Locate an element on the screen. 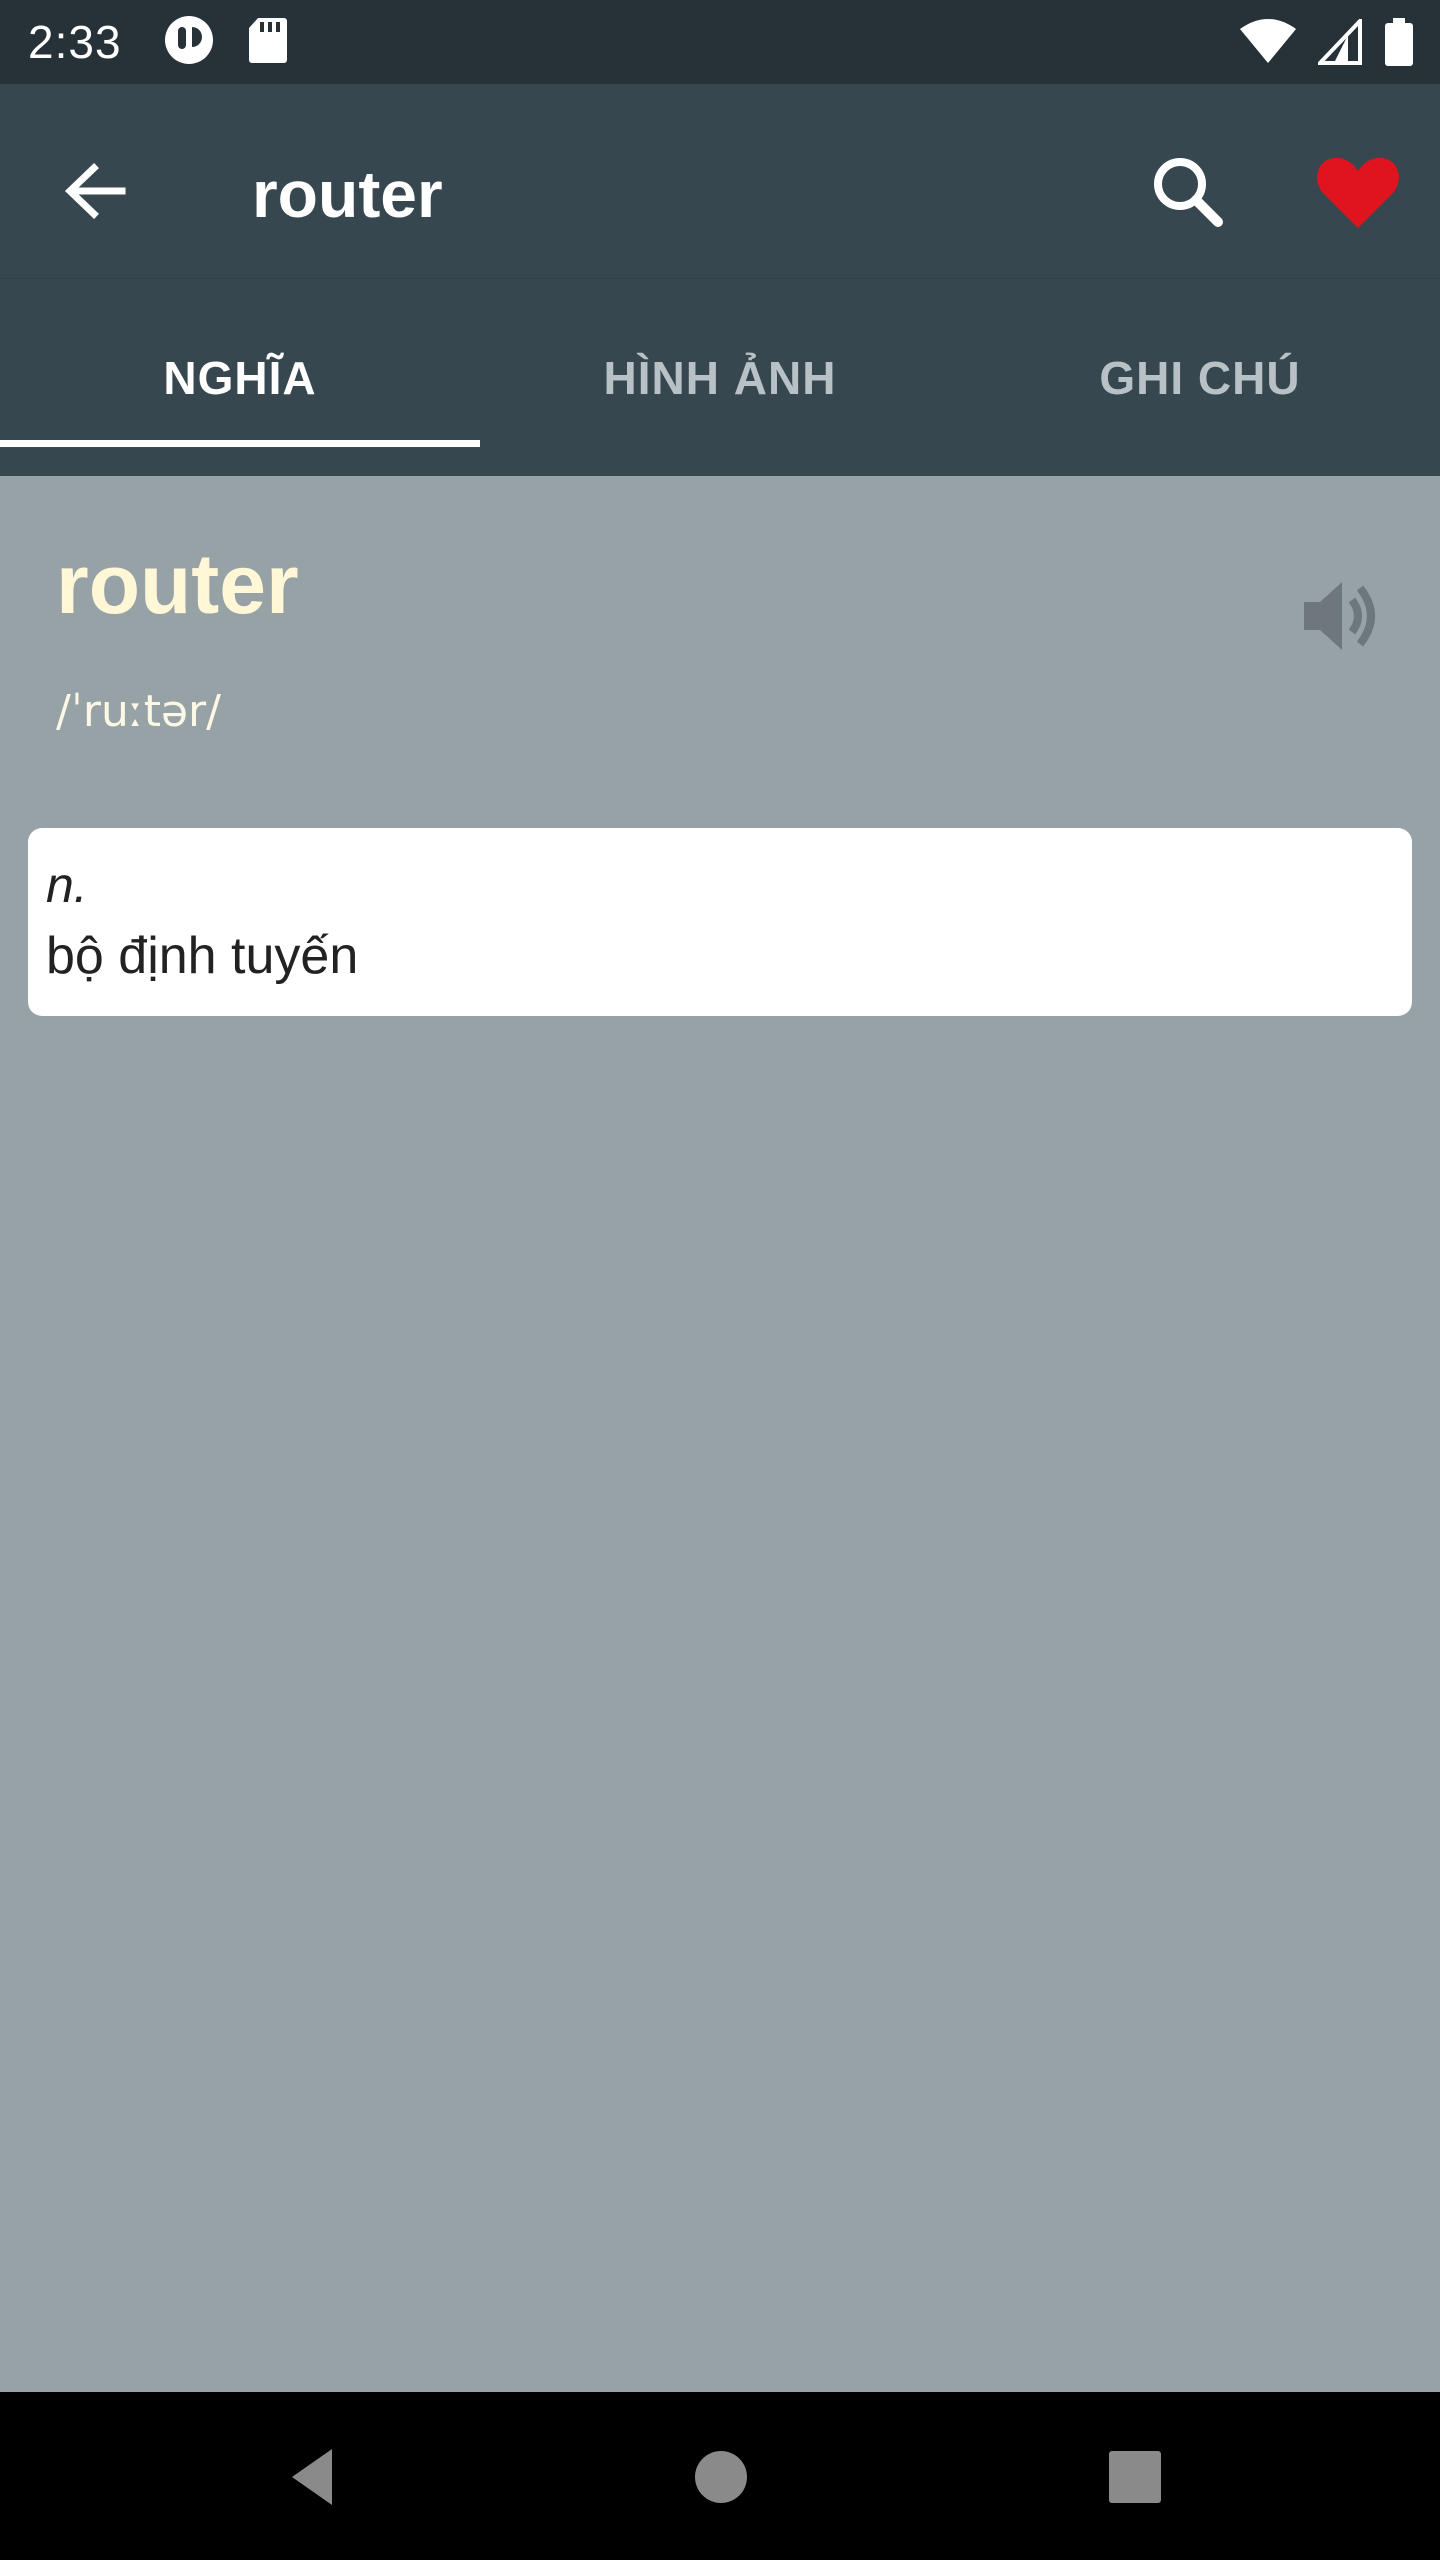 Image resolution: width=1440 pixels, height=2560 pixels. sd-card-icon is located at coordinates (268, 42).